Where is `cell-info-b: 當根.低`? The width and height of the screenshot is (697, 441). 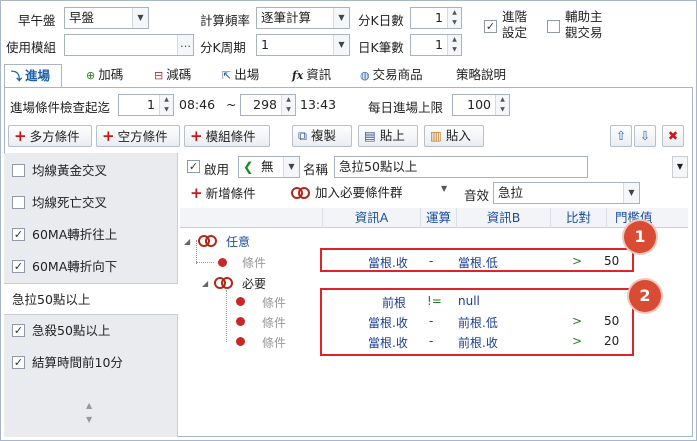 cell-info-b: 當根.低 is located at coordinates (478, 262).